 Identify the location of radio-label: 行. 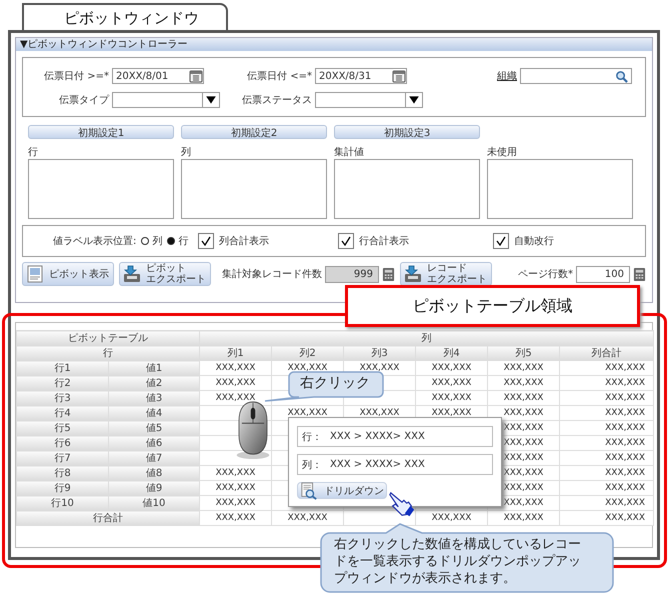
(183, 241).